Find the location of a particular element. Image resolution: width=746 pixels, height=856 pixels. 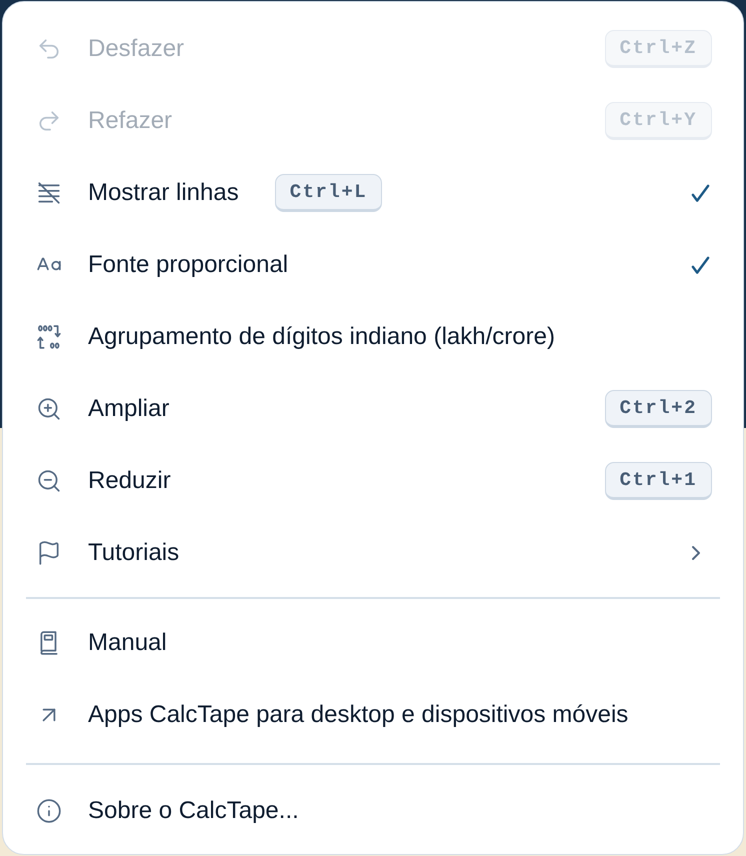

zoom-out-icon is located at coordinates (49, 481).